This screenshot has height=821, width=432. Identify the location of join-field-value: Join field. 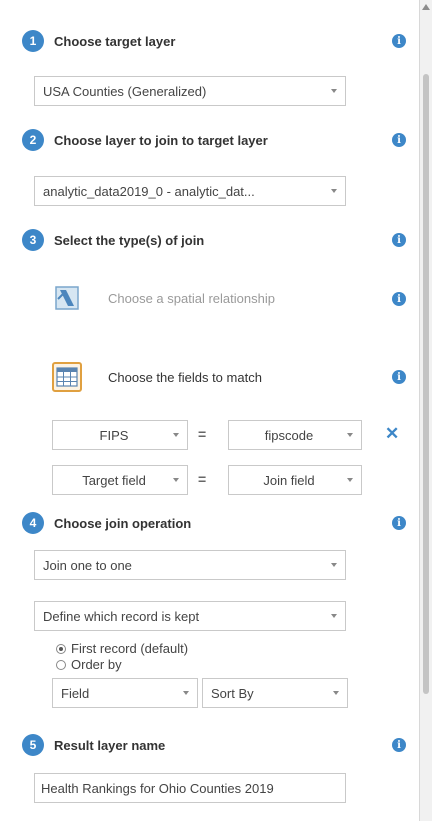
(289, 480).